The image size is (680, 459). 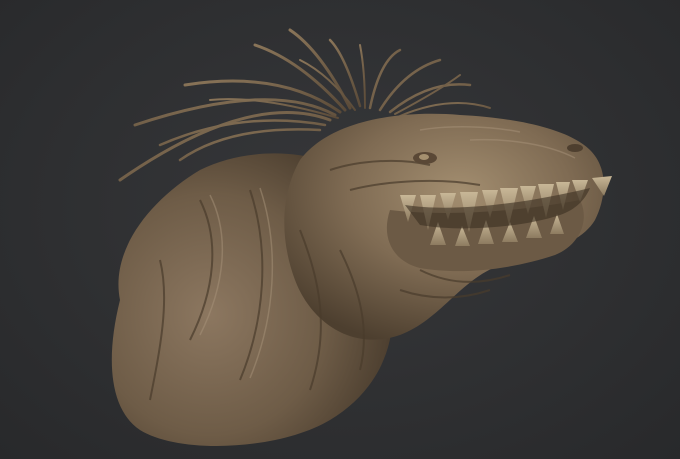 What do you see at coordinates (575, 148) in the screenshot?
I see `nostril` at bounding box center [575, 148].